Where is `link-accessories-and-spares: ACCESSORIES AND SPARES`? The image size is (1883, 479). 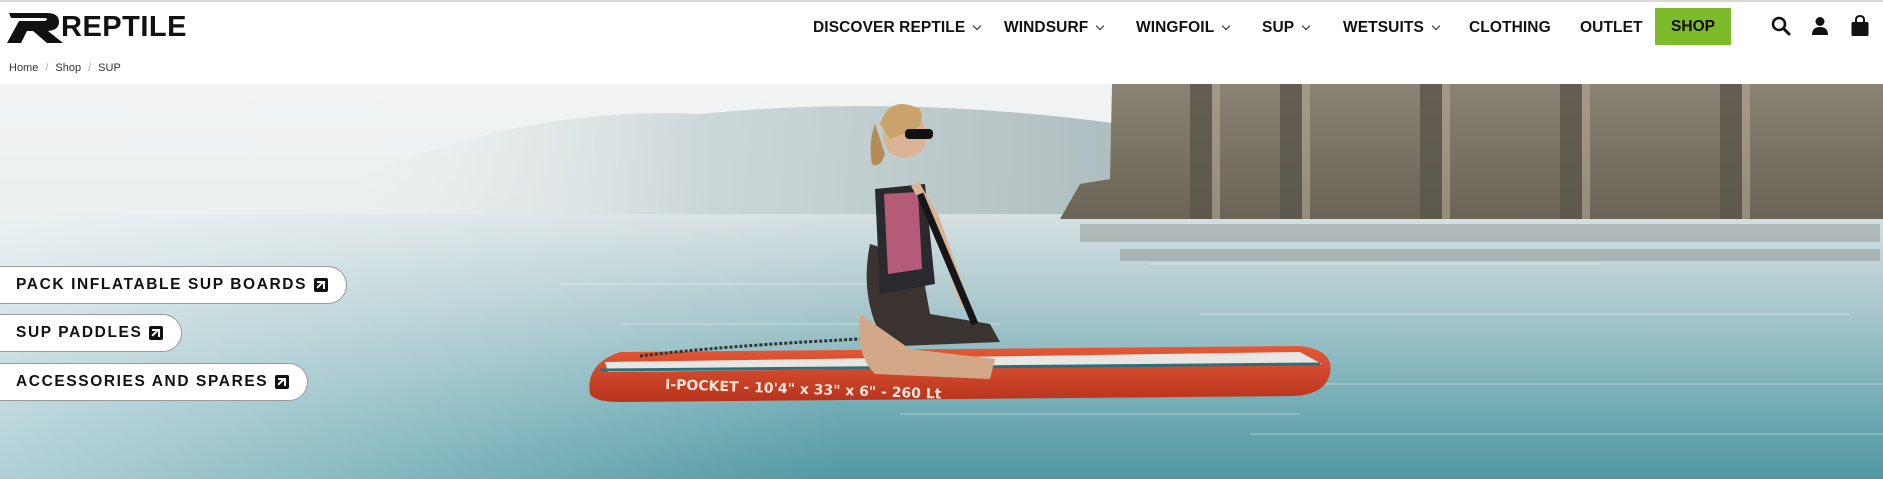 link-accessories-and-spares: ACCESSORIES AND SPARES is located at coordinates (154, 382).